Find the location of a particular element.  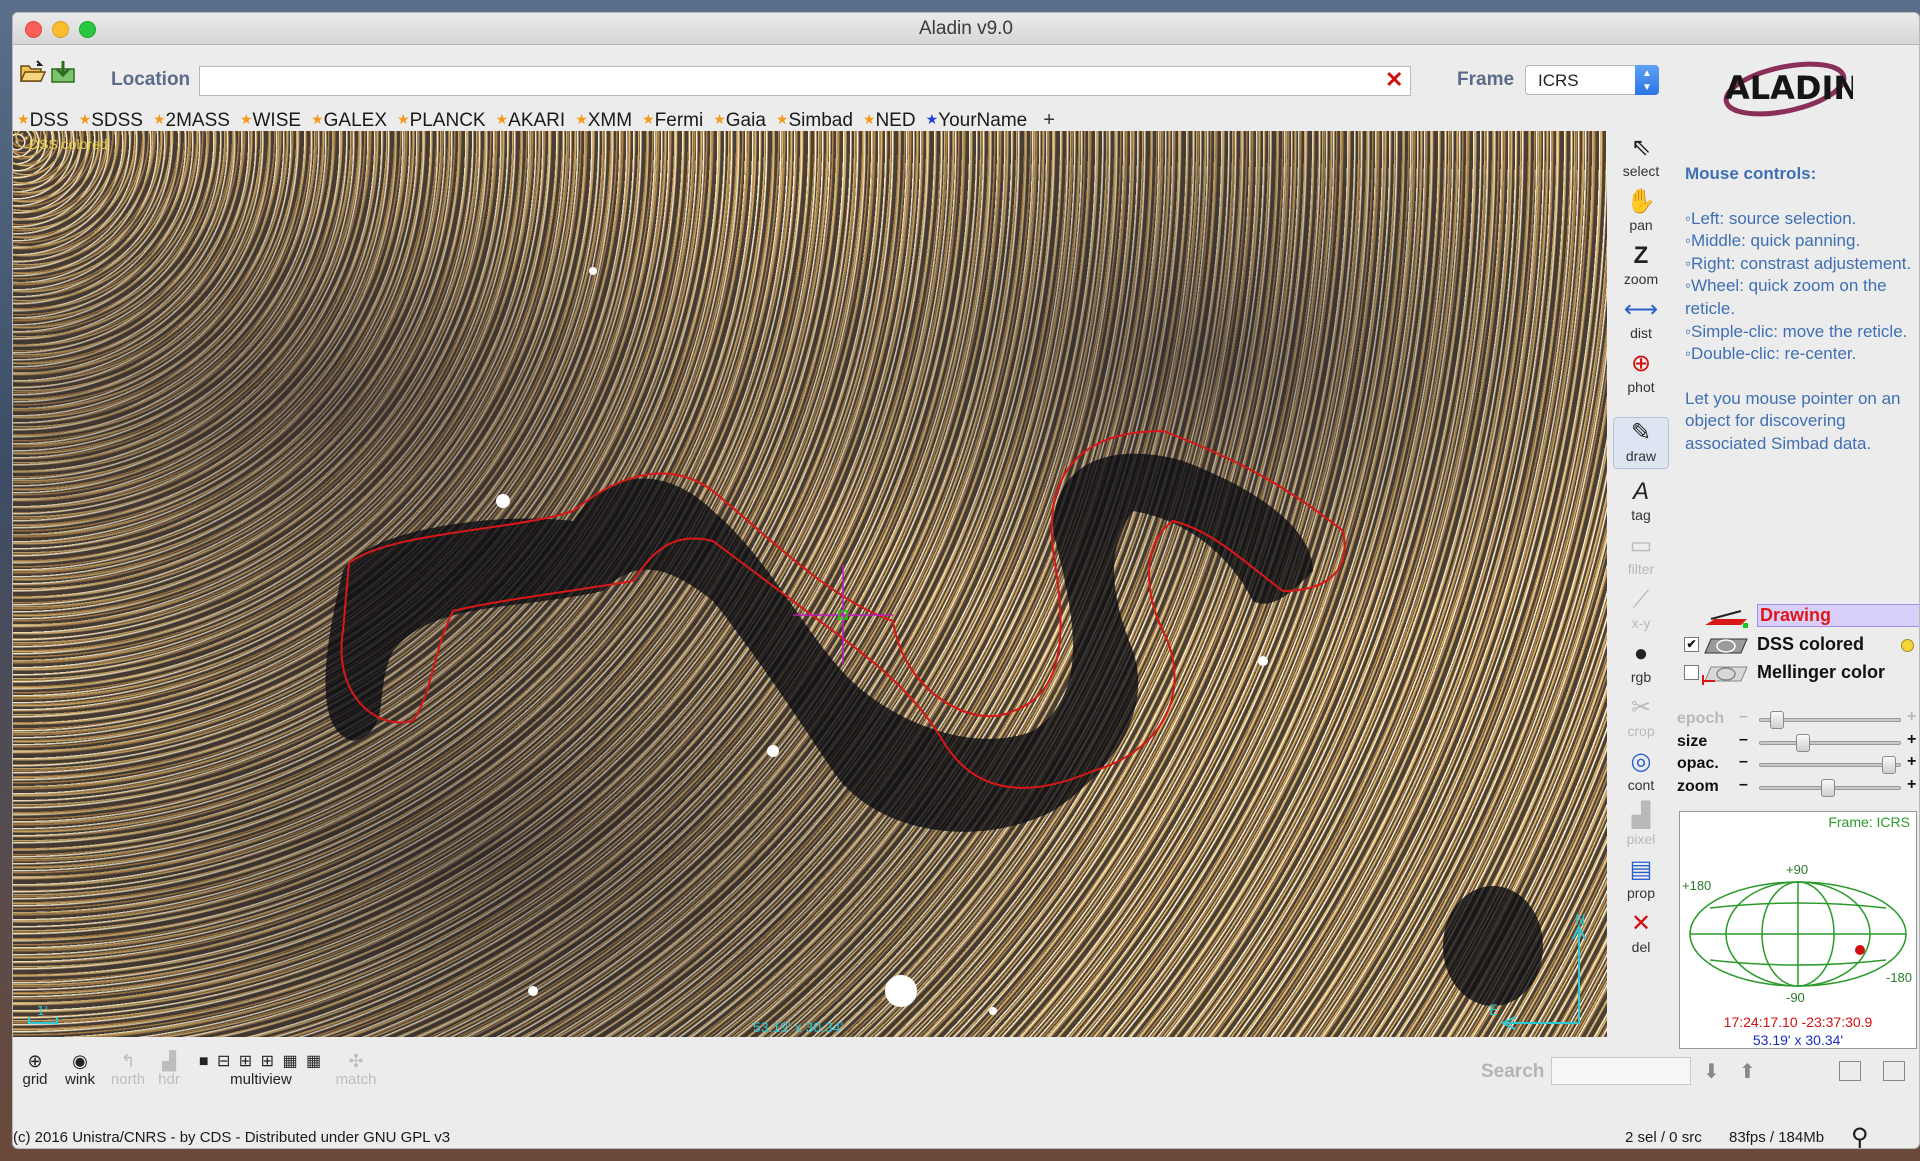

tool-zoom: Zzoom is located at coordinates (1641, 267).